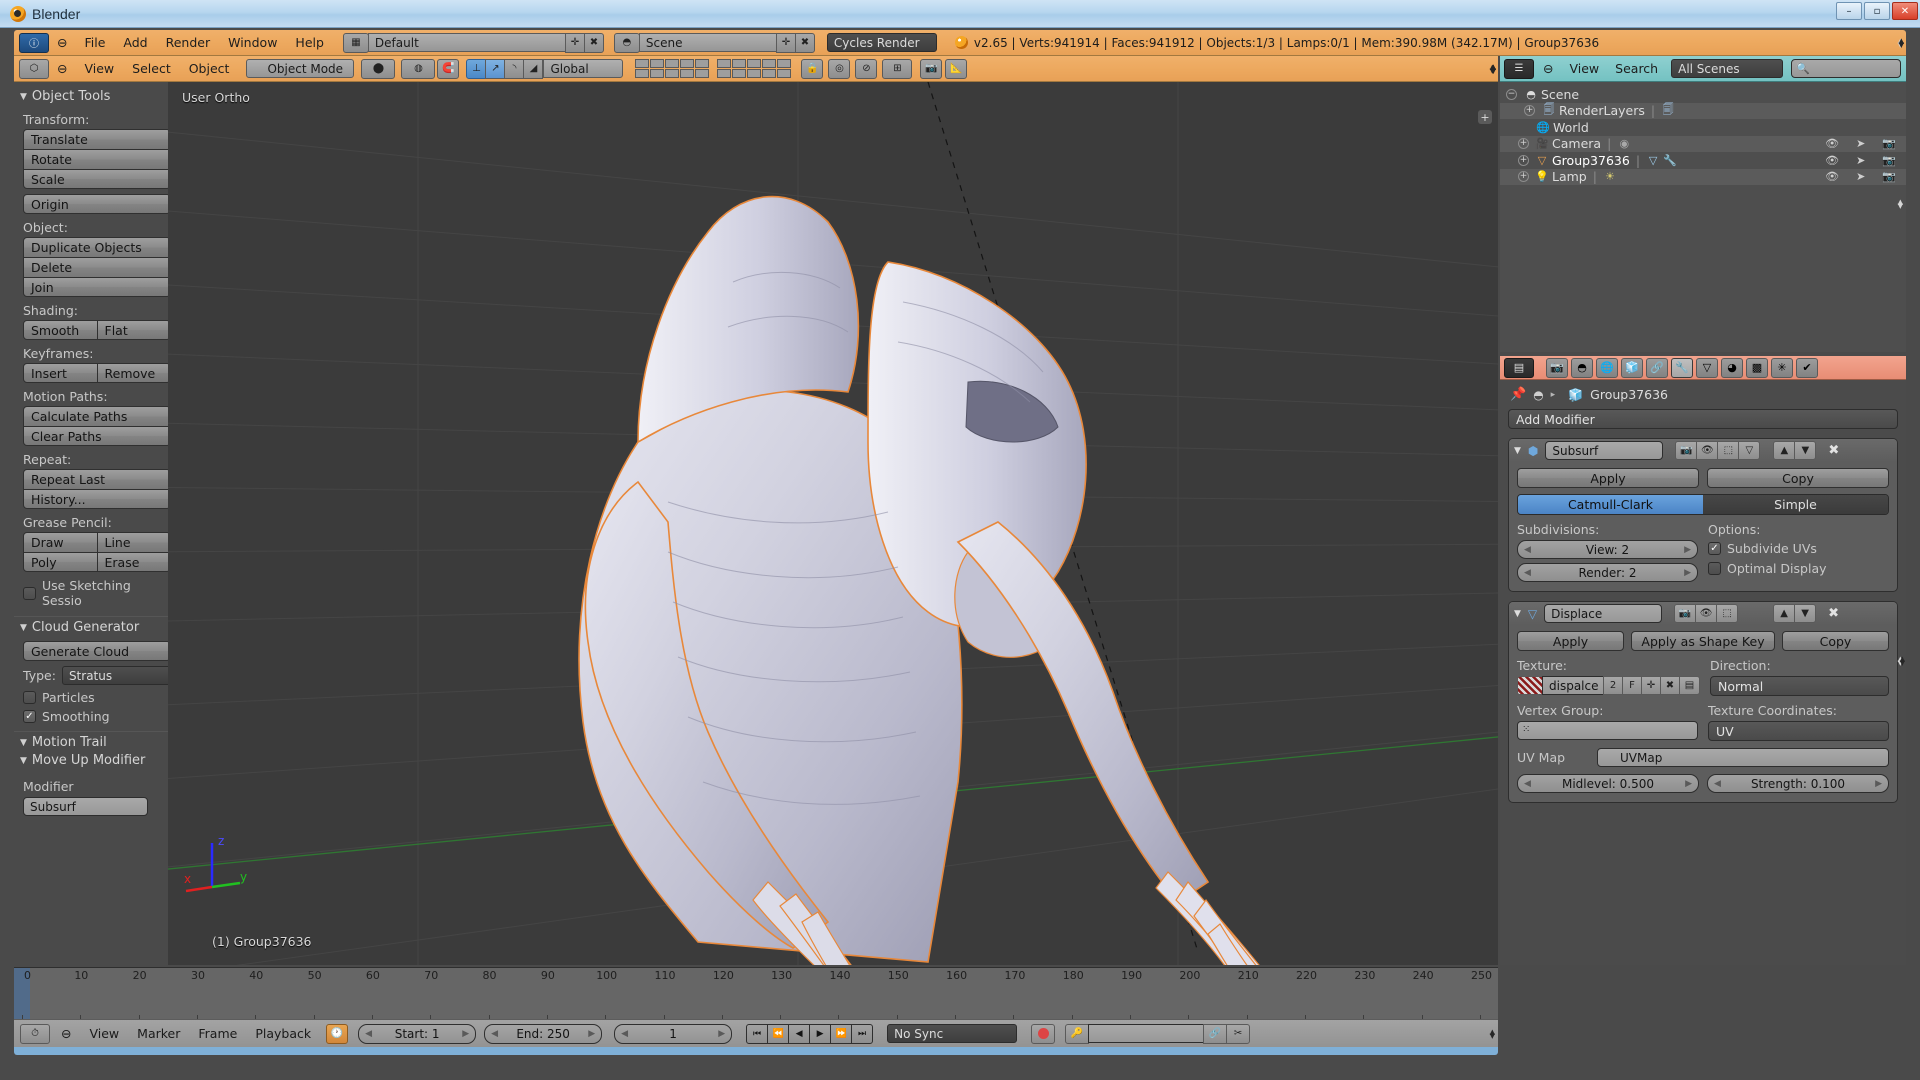  Describe the element at coordinates (97, 204) in the screenshot. I see `origin-button: Origin` at that location.